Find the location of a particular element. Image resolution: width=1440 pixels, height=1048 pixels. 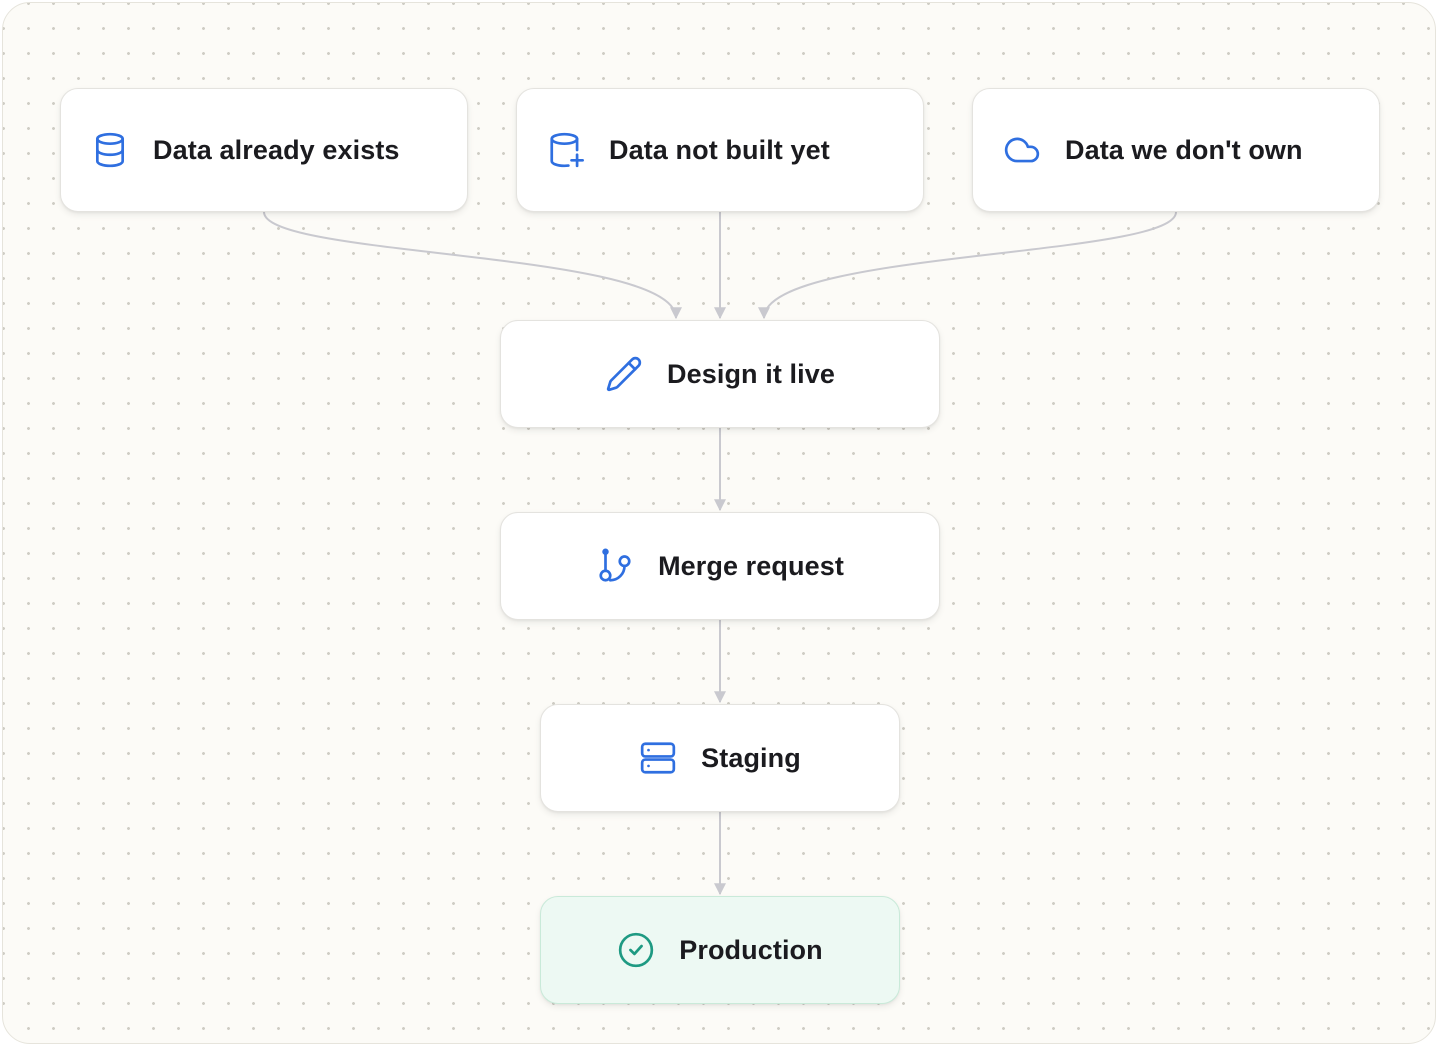

node-data-already-exists: Data already exists is located at coordinates (264, 150).